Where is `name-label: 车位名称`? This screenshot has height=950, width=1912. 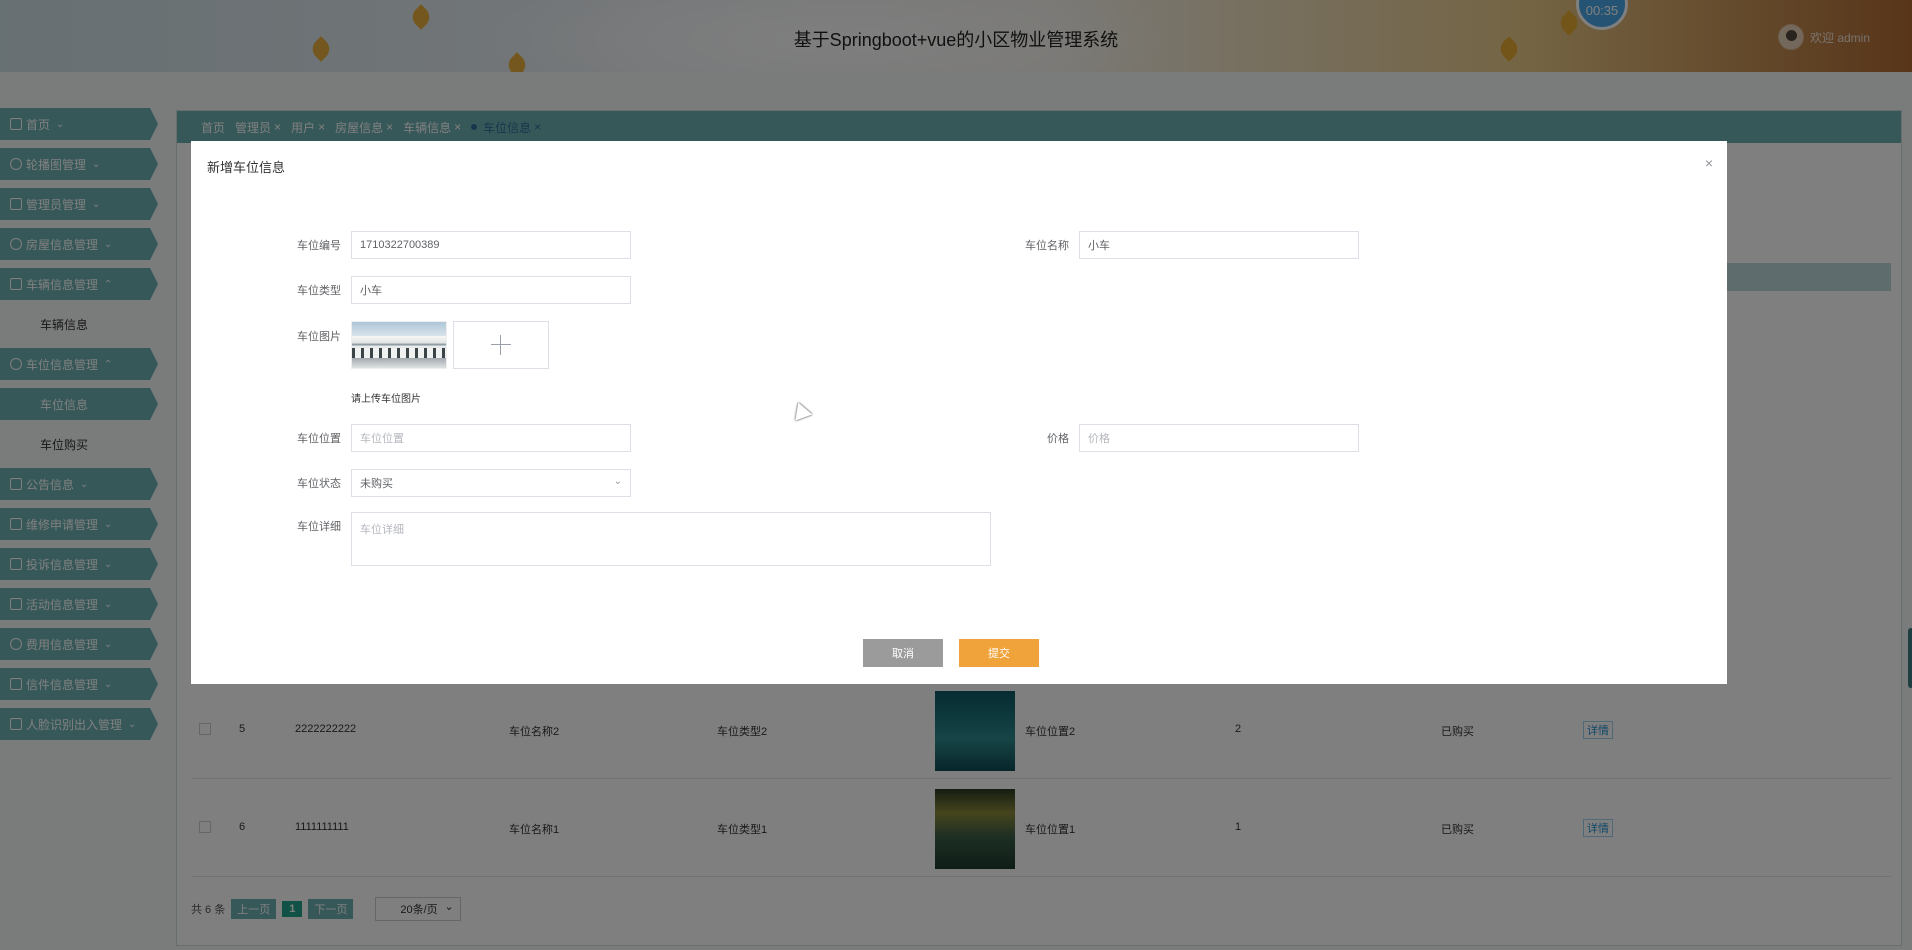
name-label: 车位名称 is located at coordinates (1047, 246).